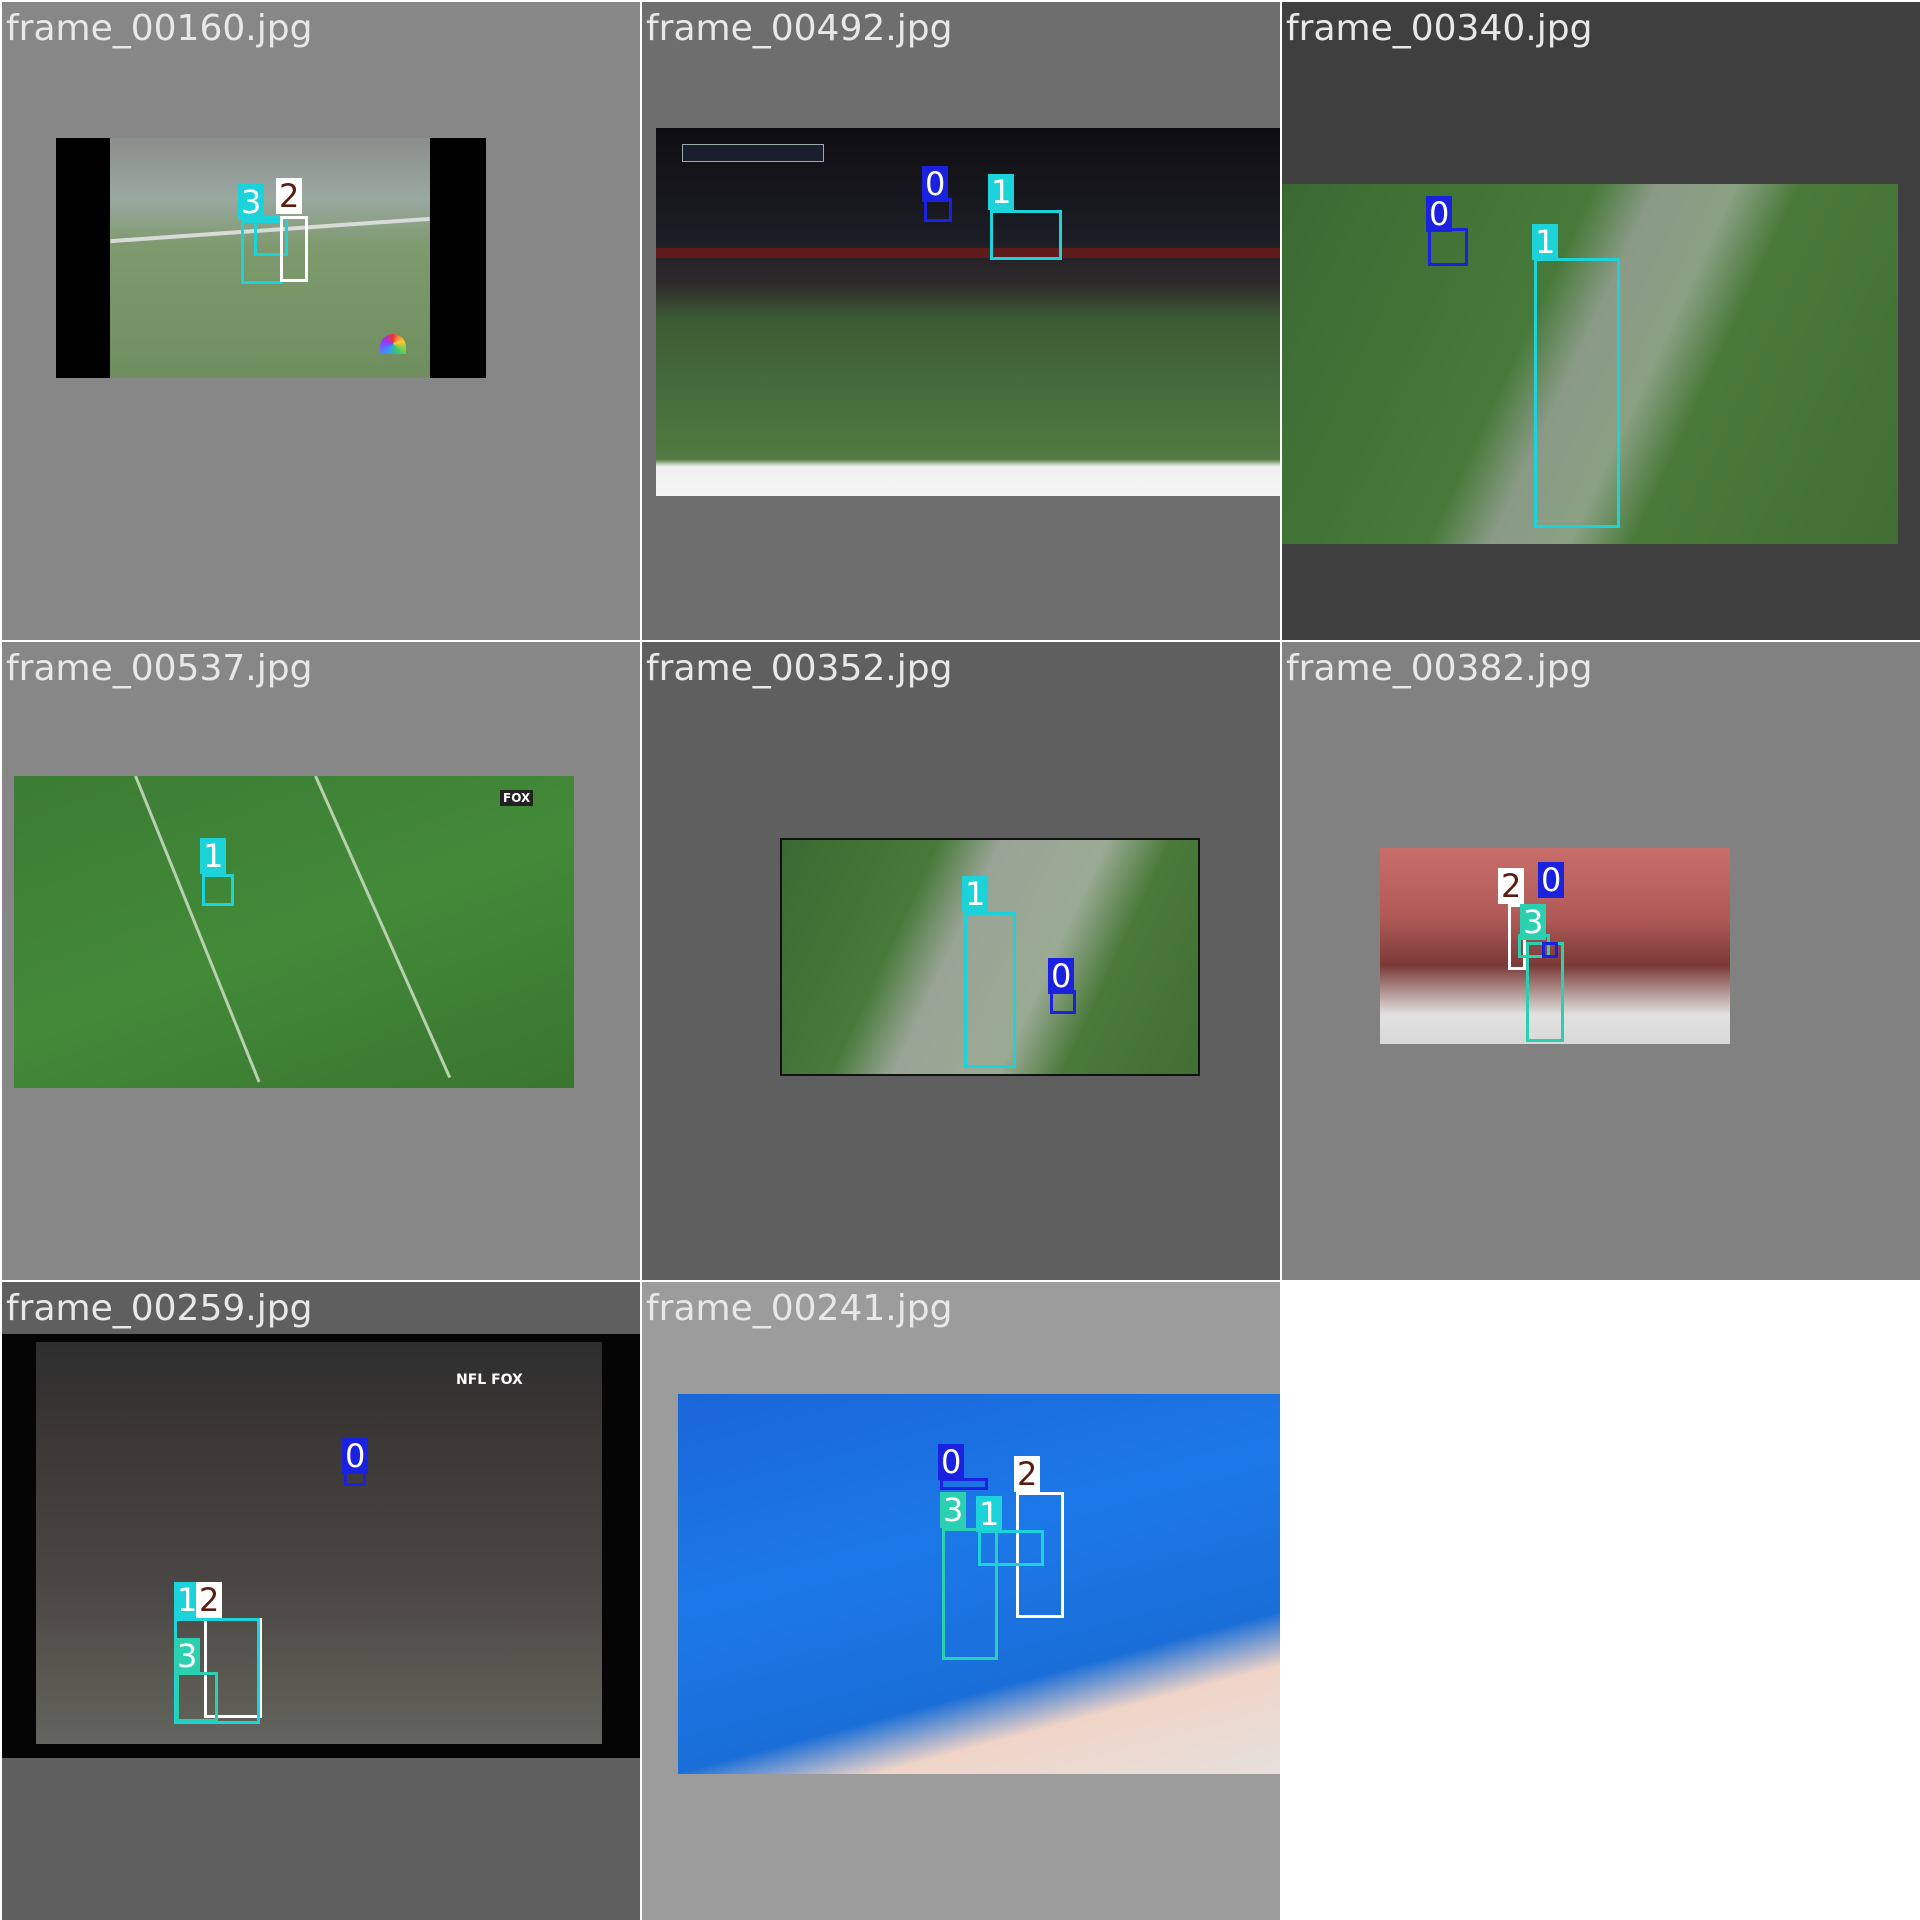 Image resolution: width=1920 pixels, height=1920 pixels. Describe the element at coordinates (159, 668) in the screenshot. I see `tile-filename: frame_00537.jpg` at that location.